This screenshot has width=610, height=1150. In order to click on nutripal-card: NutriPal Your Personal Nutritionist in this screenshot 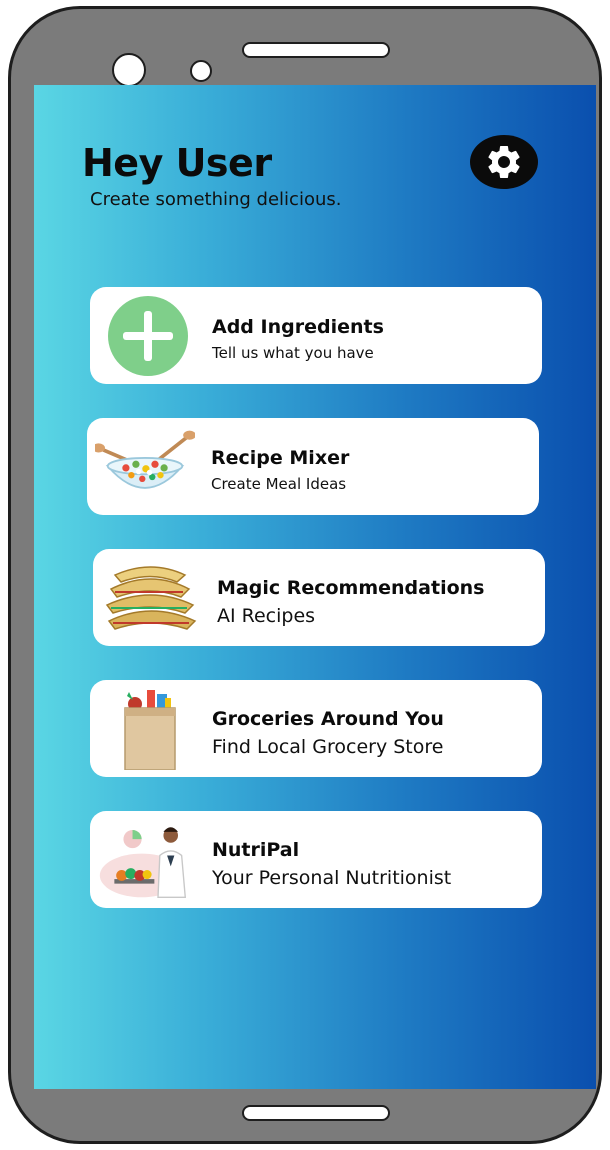, I will do `click(316, 859)`.